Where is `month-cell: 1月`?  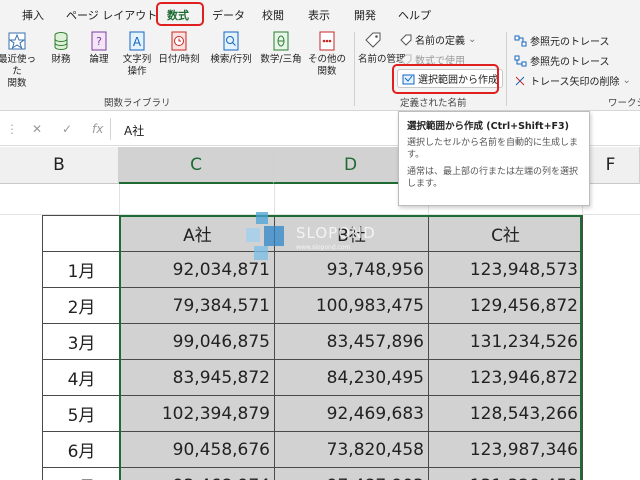
month-cell: 1月 is located at coordinates (81, 269).